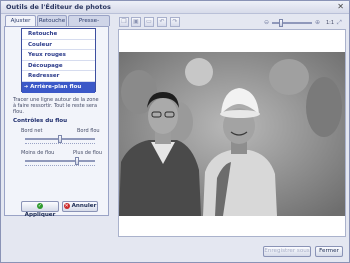 The width and height of the screenshot is (350, 263). What do you see at coordinates (88, 131) in the screenshot?
I see `edge-blurry-label: Bord flou` at bounding box center [88, 131].